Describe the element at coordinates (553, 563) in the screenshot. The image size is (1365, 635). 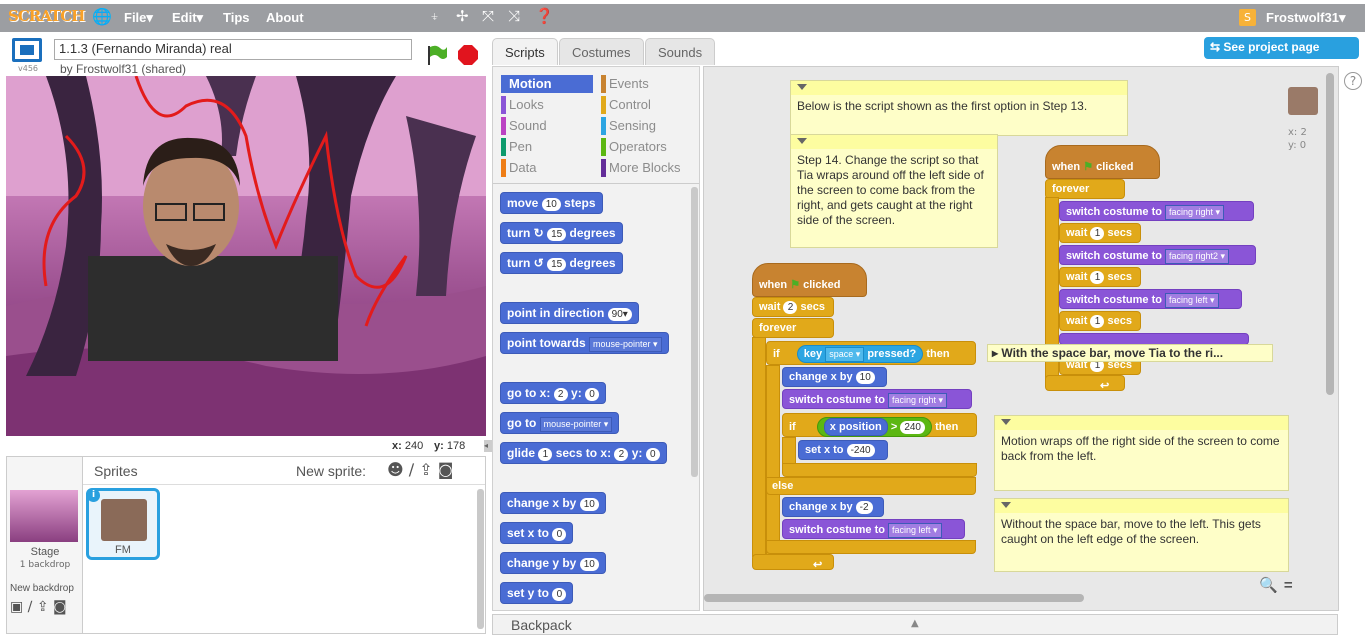
I see `change-y-block: change y by 10` at that location.